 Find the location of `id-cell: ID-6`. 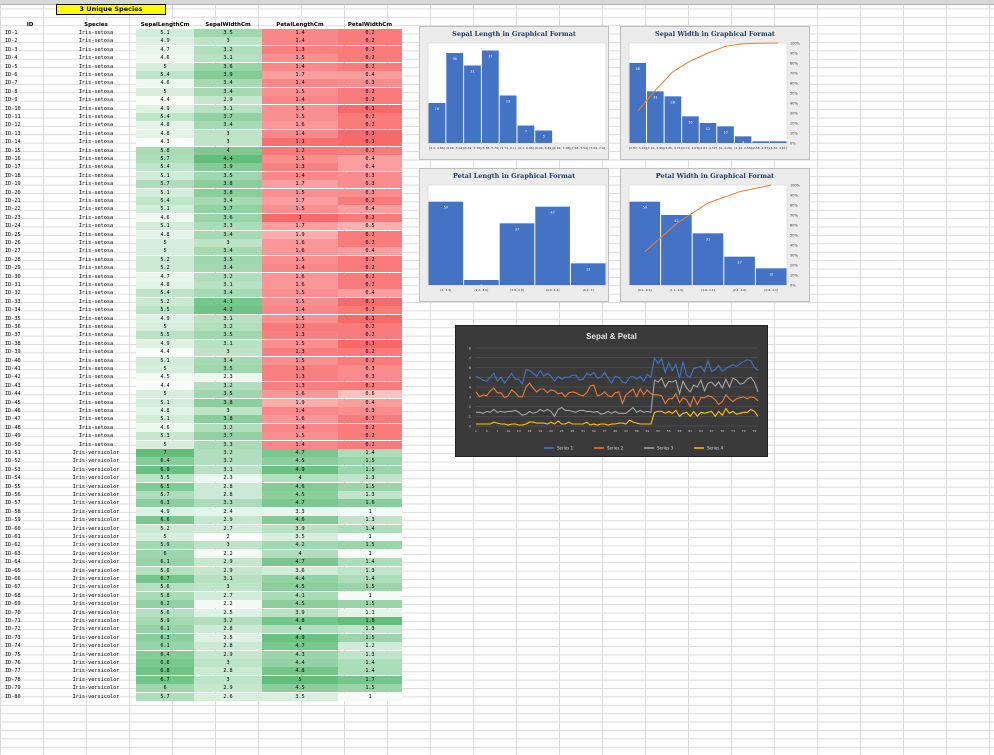

id-cell: ID-6 is located at coordinates (30, 75).